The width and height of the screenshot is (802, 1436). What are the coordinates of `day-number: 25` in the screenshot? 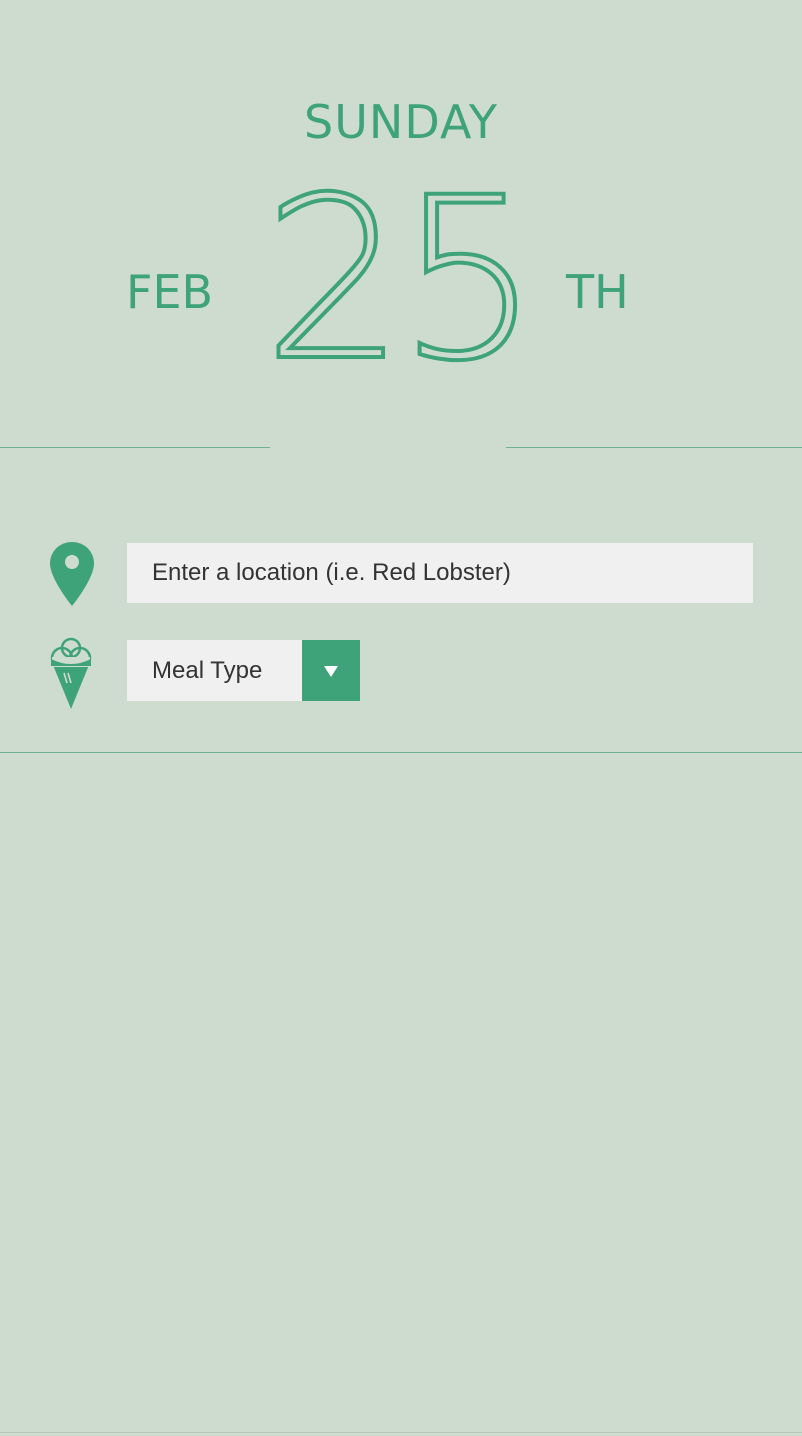 It's located at (401, 279).